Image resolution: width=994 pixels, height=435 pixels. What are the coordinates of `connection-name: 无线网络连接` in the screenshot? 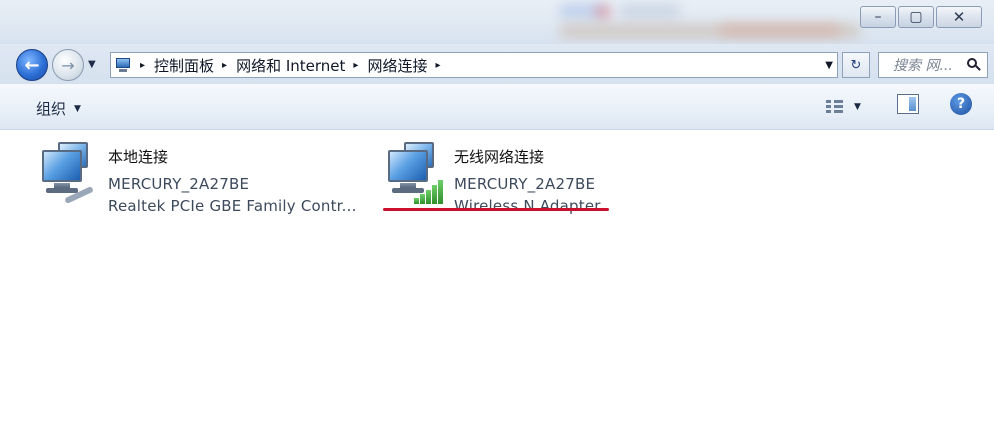 It's located at (499, 157).